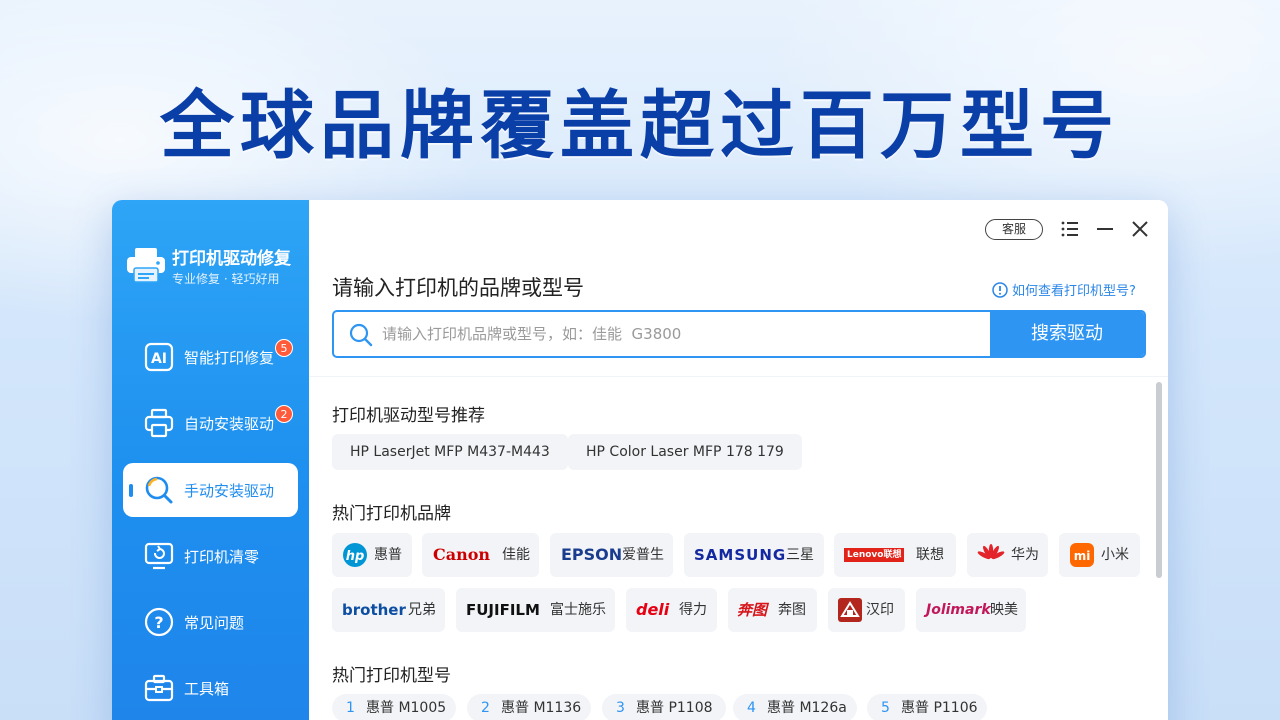 This screenshot has width=1280, height=720. What do you see at coordinates (807, 708) in the screenshot?
I see `model-name: 惠普 M126a` at bounding box center [807, 708].